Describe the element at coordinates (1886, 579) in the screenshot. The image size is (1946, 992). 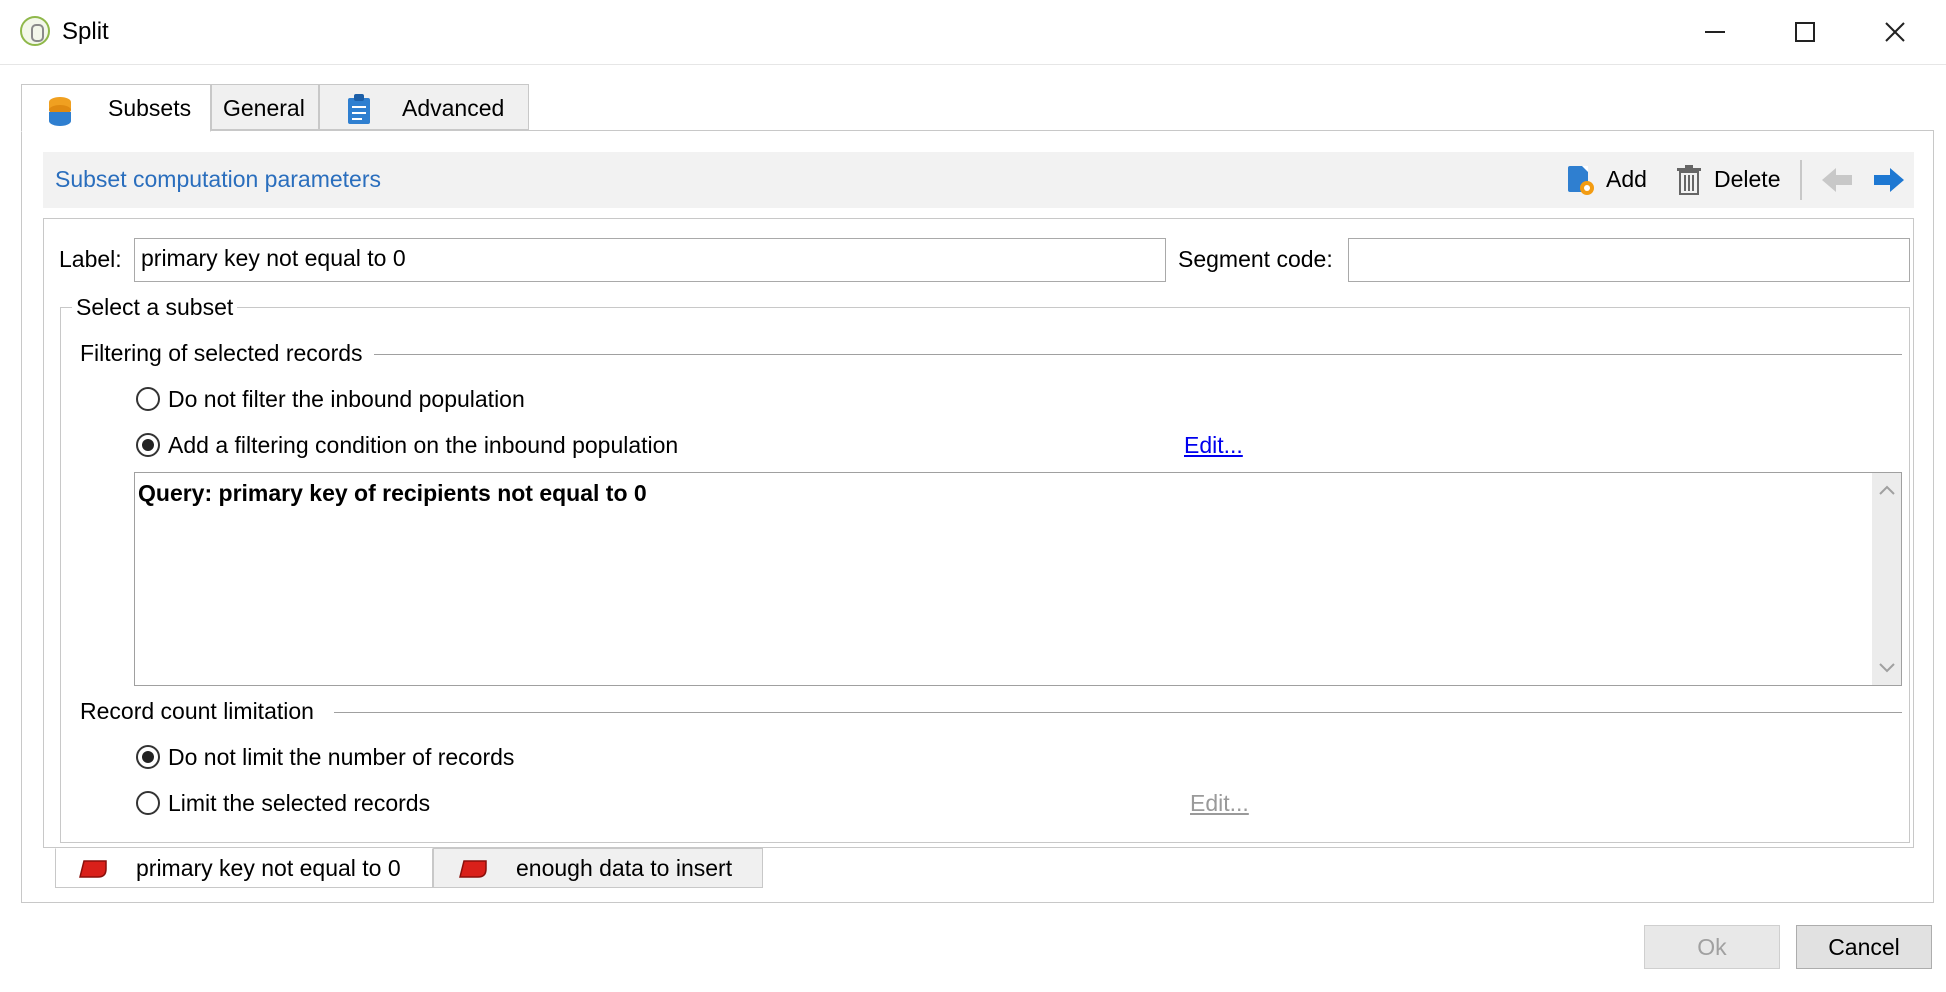
I see `query-scrollbar` at that location.